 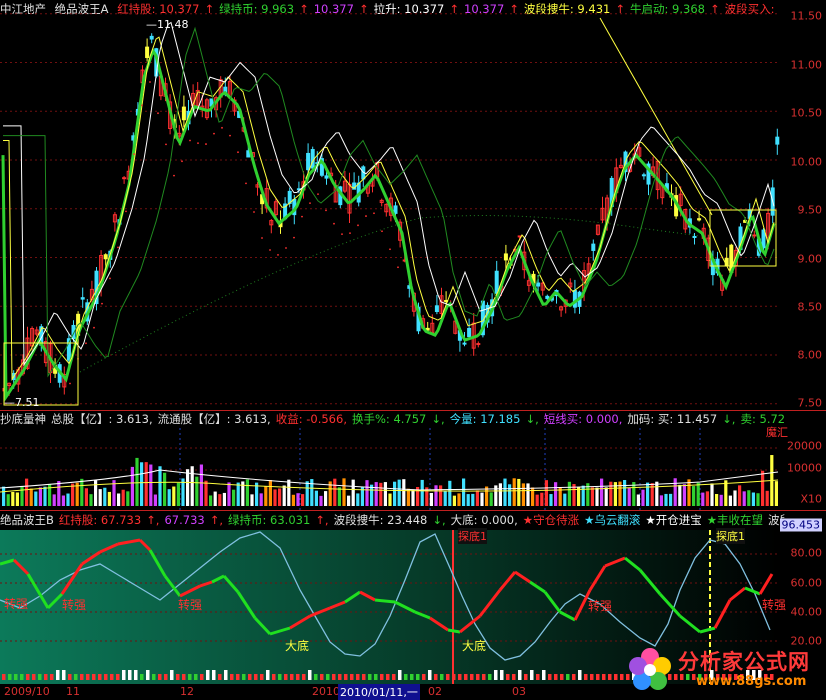 I want to click on date-label: 03, so click(x=519, y=691).